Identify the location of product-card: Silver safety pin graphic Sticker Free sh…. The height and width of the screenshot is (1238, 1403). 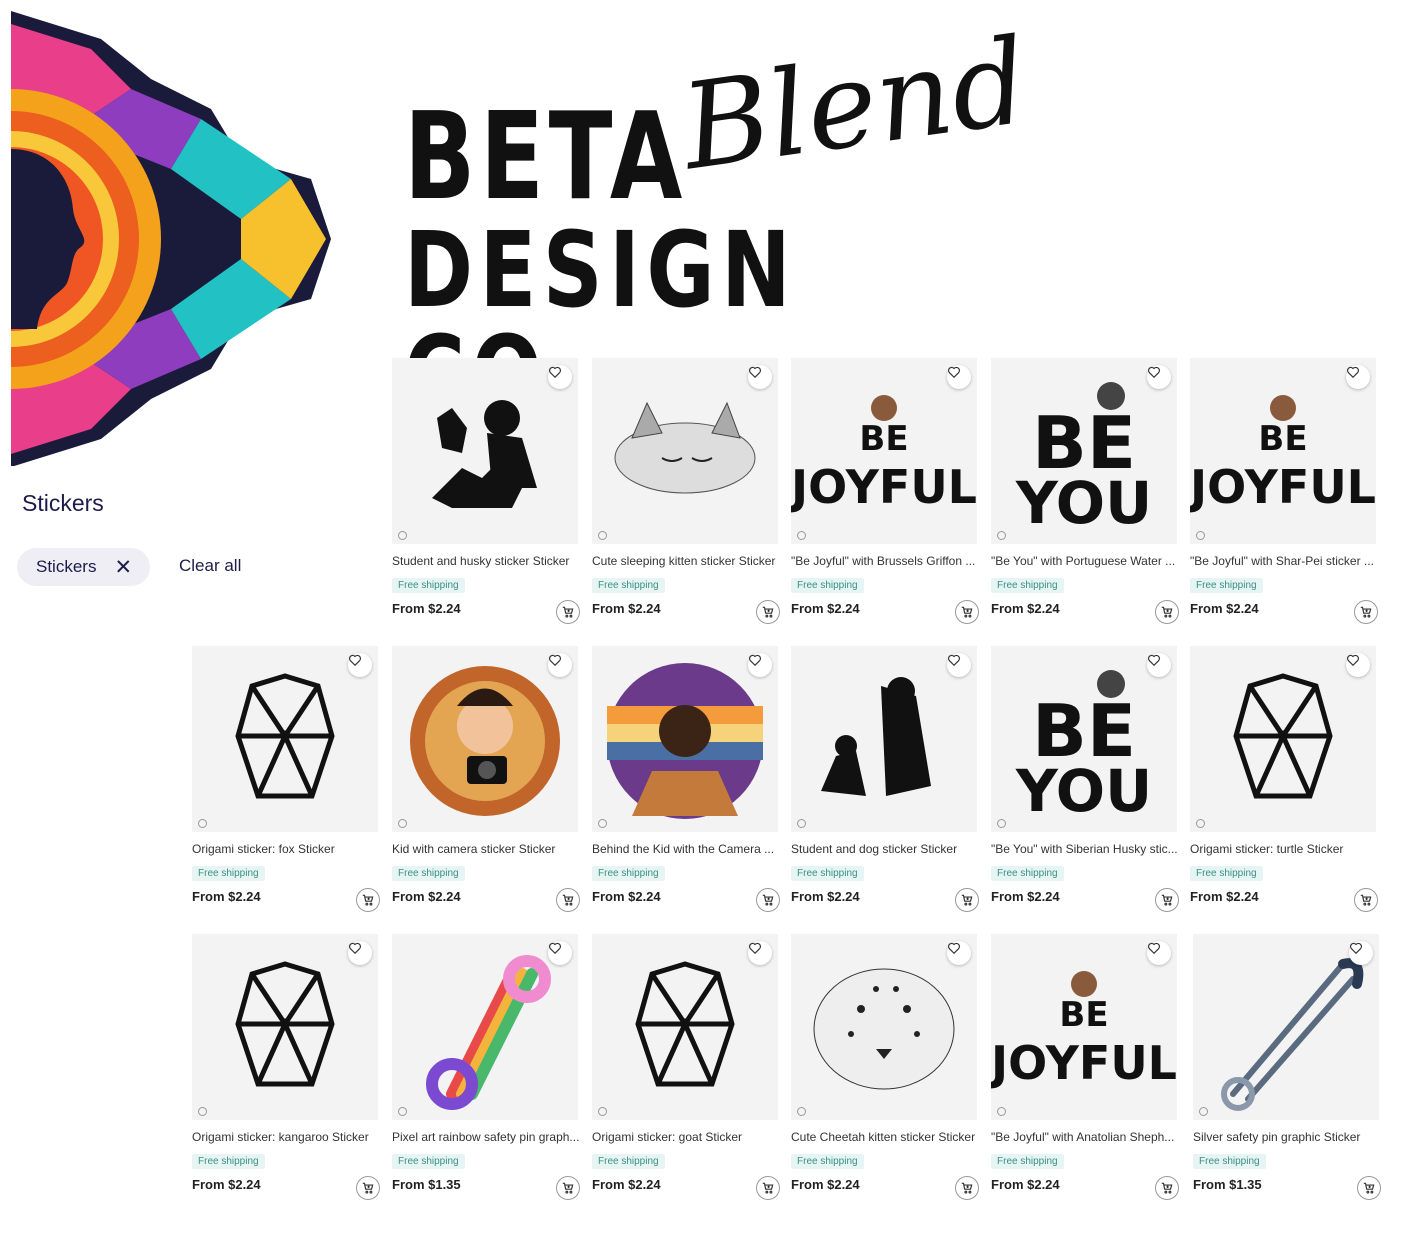
(1287, 1067).